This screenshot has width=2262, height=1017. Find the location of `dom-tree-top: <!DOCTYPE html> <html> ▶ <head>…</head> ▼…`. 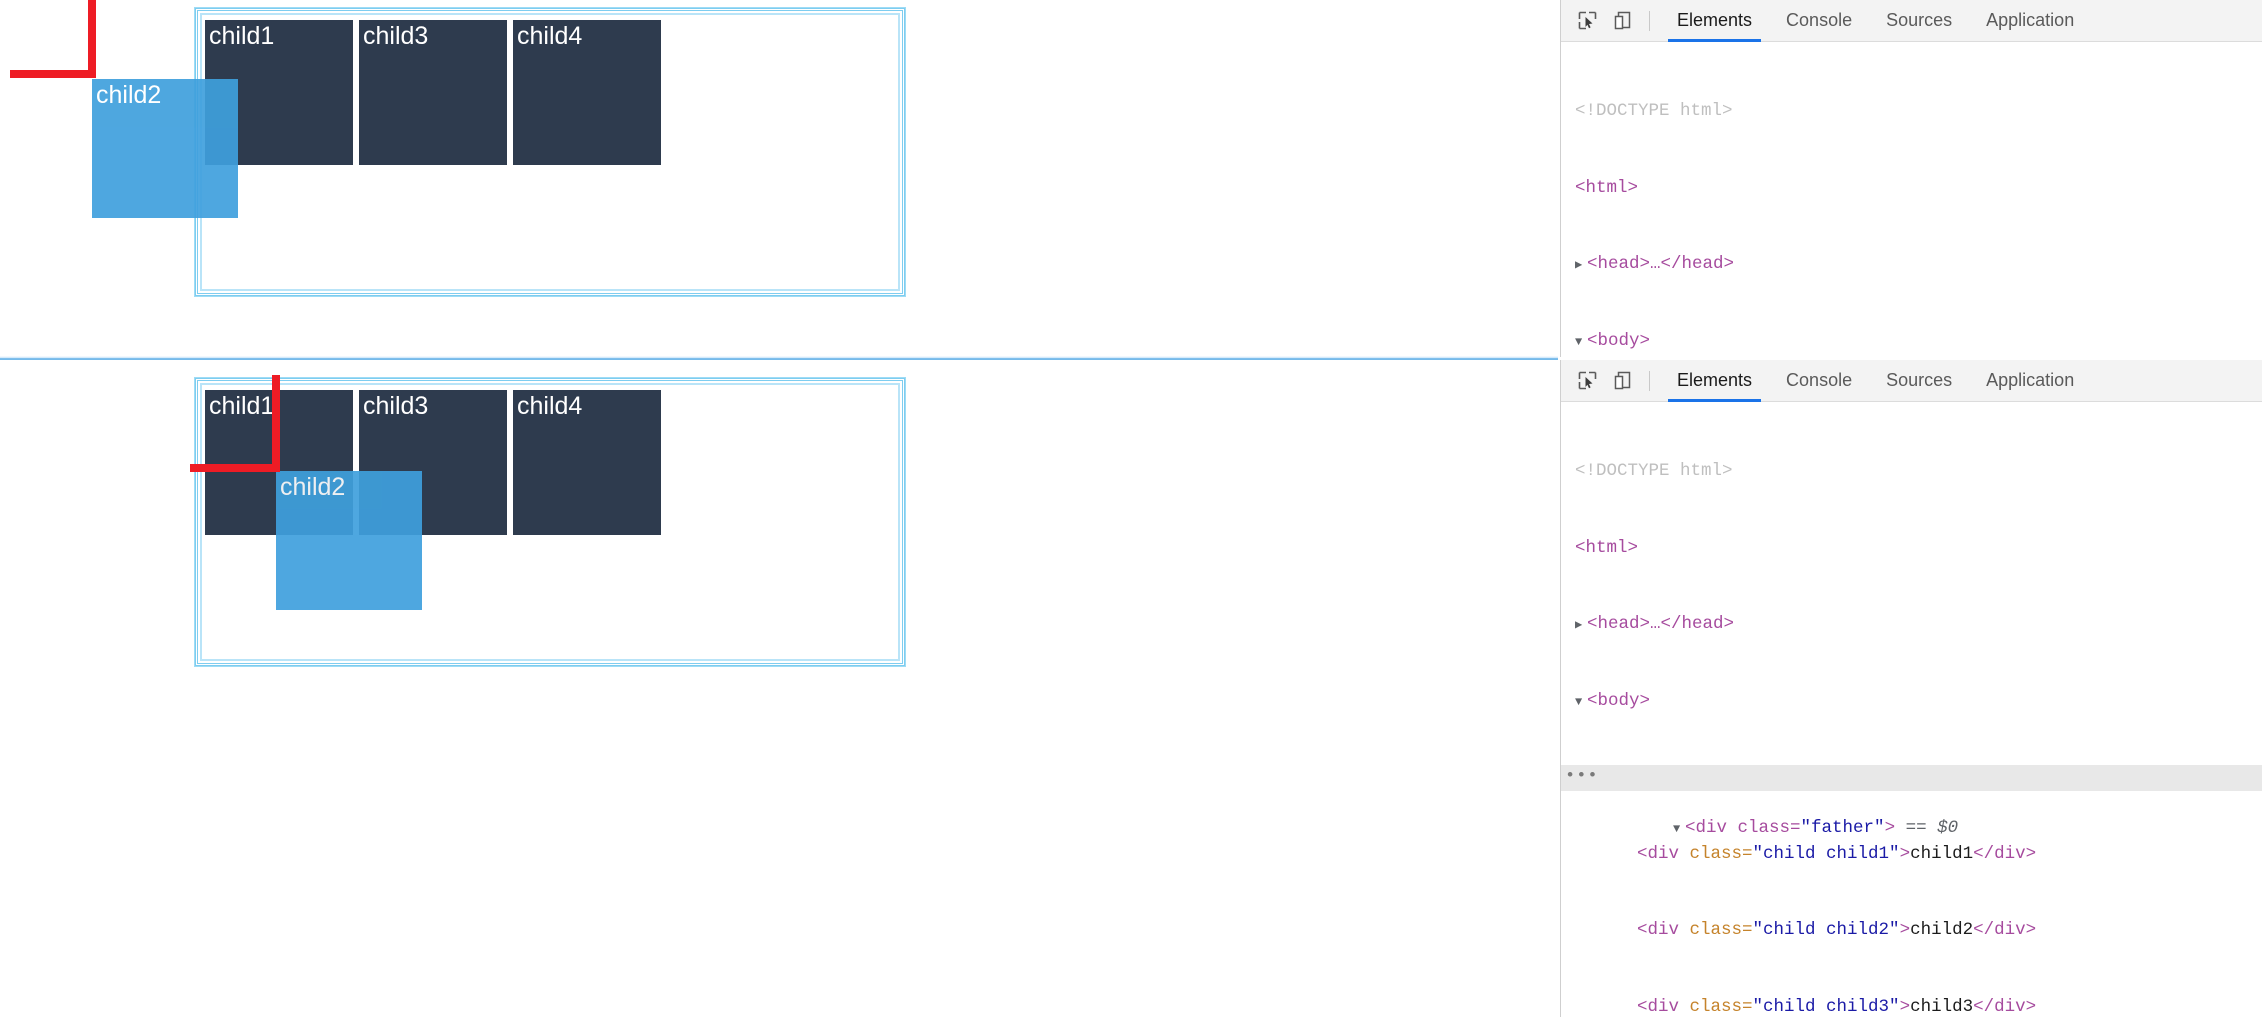

dom-tree-top: <!DOCTYPE html> <html> ▶ <head>…</head> ▼… is located at coordinates (1911, 199).